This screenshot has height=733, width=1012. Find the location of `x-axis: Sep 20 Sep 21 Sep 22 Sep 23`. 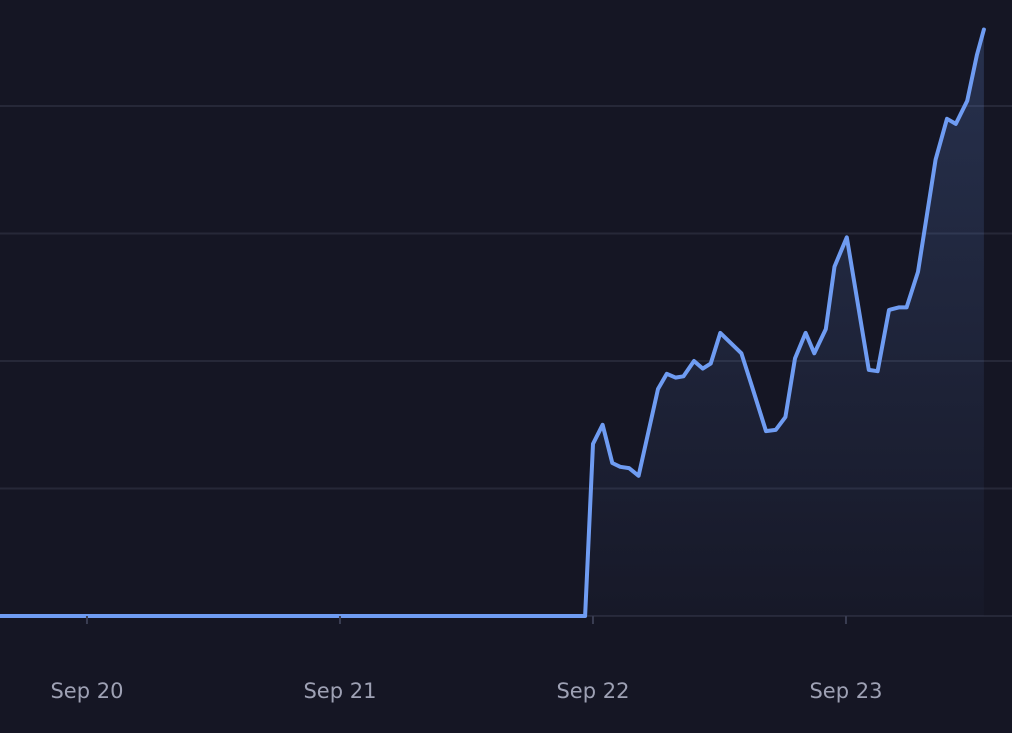

x-axis: Sep 20 Sep 21 Sep 22 Sep 23 is located at coordinates (466, 659).